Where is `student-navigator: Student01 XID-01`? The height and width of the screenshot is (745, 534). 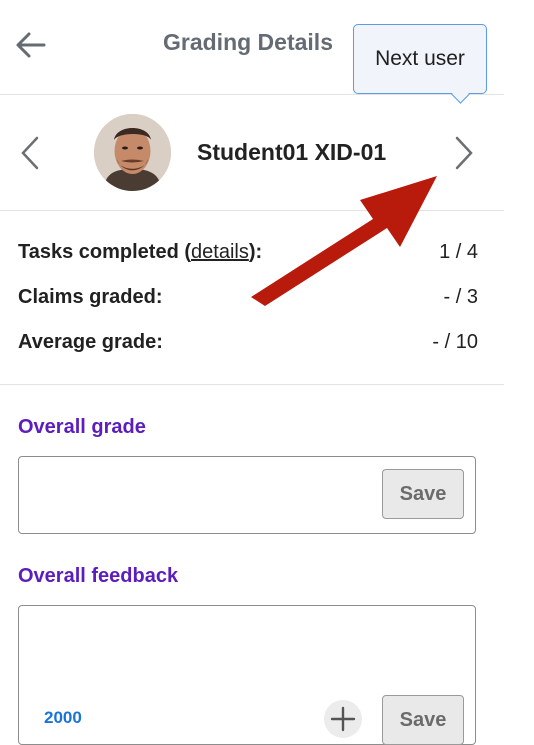 student-navigator: Student01 XID-01 is located at coordinates (252, 153).